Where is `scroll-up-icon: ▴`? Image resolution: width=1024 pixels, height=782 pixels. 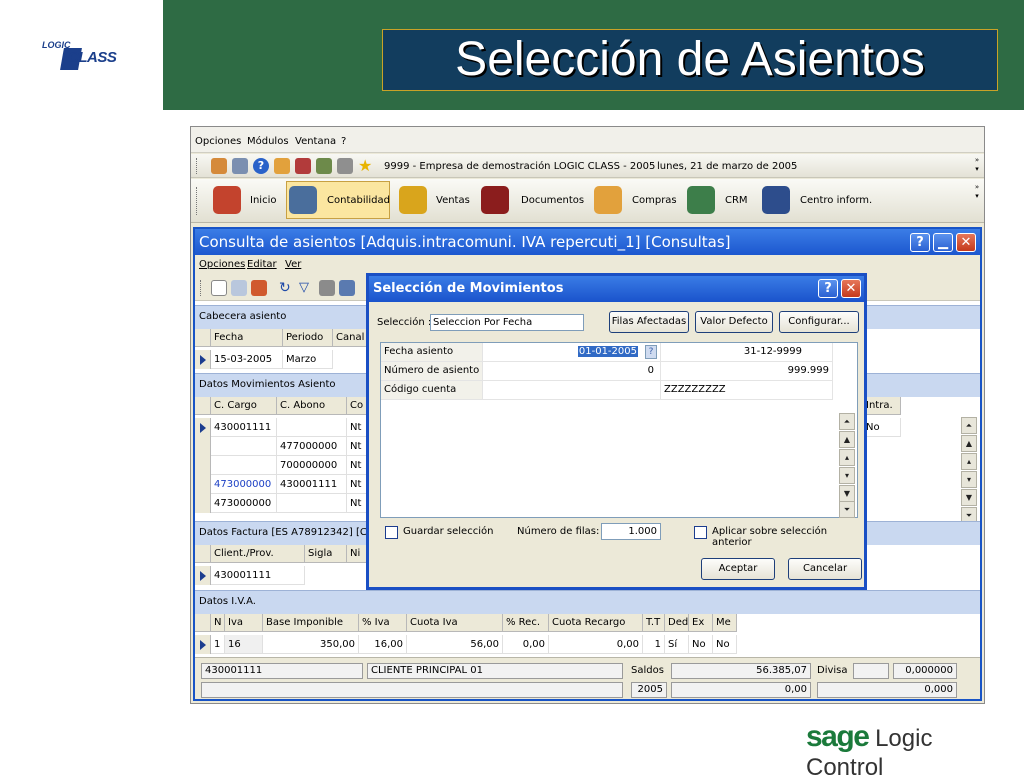
scroll-up-icon: ▴ is located at coordinates (969, 461).